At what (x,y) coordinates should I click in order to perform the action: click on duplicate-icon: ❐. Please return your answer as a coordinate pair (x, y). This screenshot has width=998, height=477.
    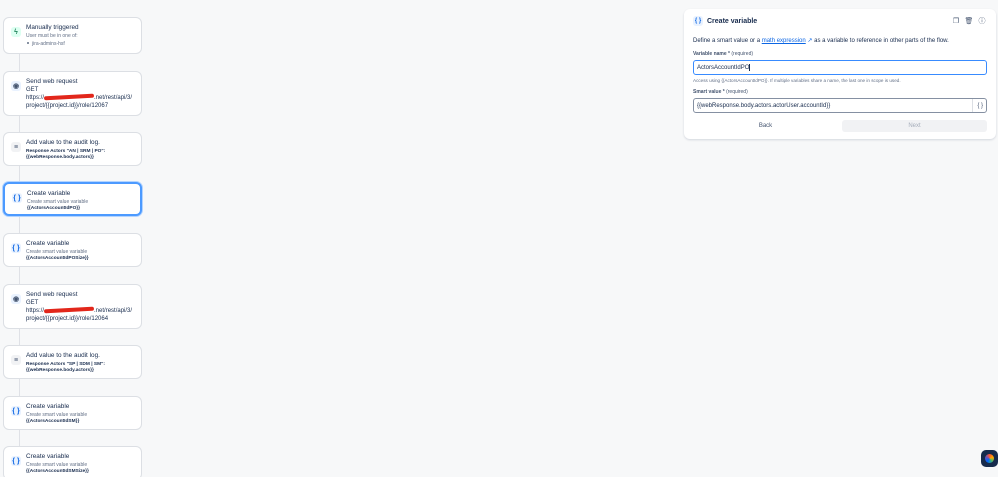
    Looking at the image, I should click on (956, 21).